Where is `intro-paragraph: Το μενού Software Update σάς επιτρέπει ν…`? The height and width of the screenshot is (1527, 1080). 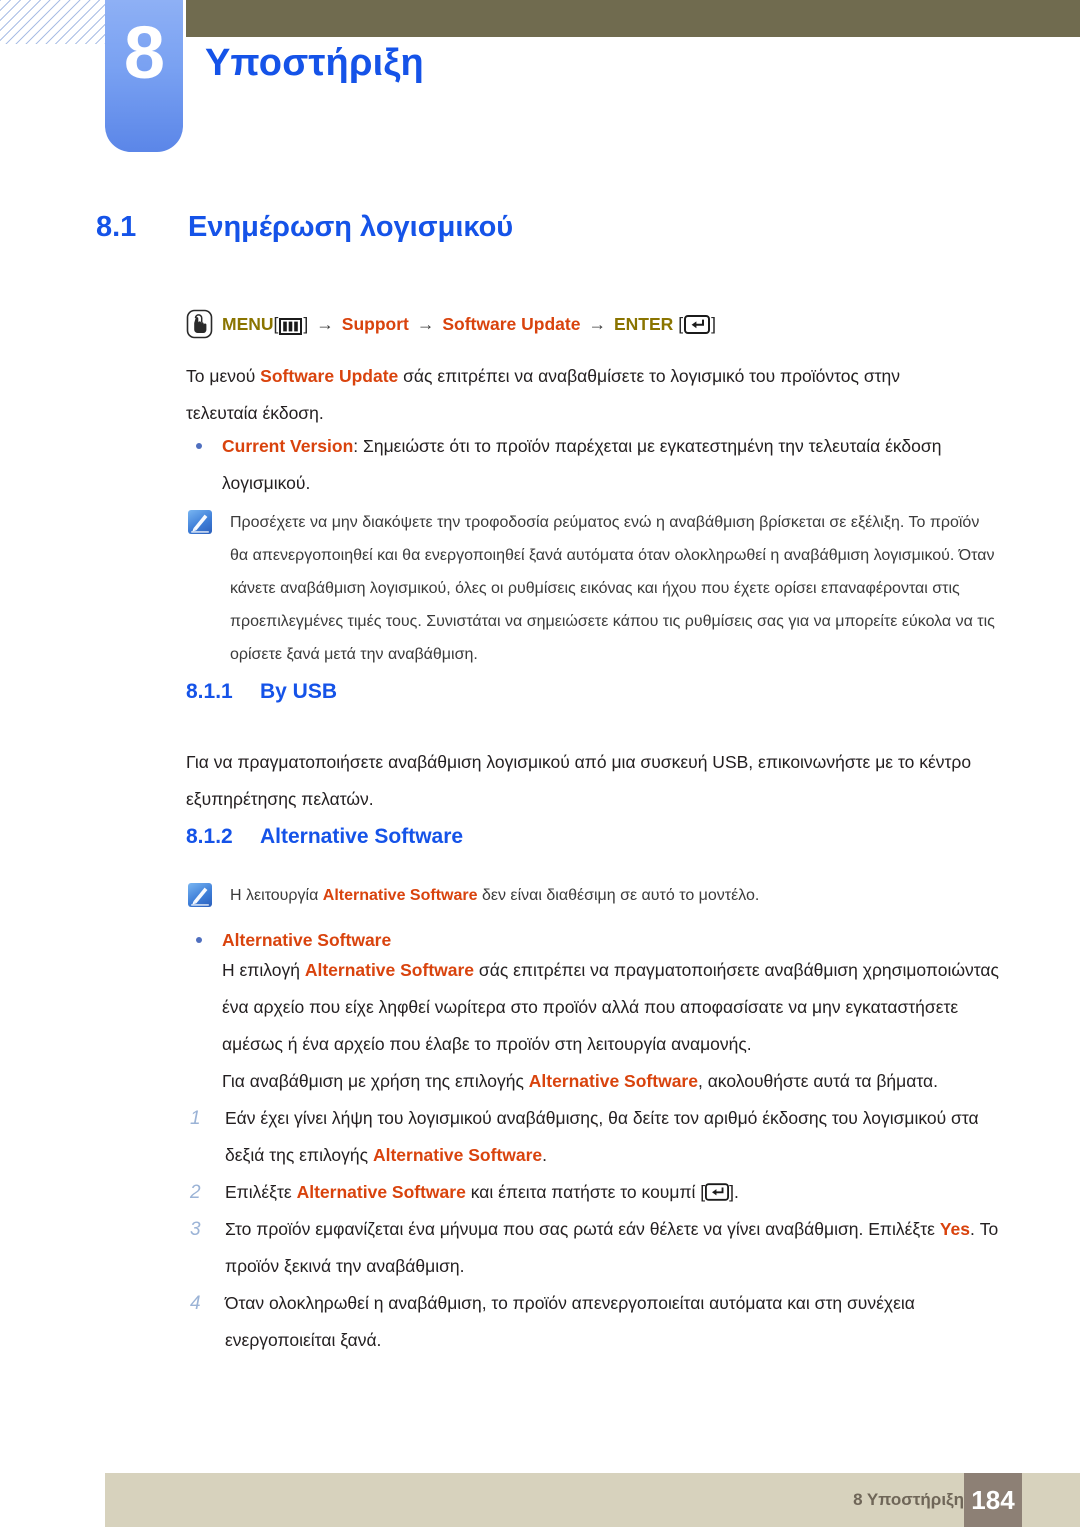
intro-paragraph: Το μενού Software Update σάς επιτρέπει ν… is located at coordinates (566, 395).